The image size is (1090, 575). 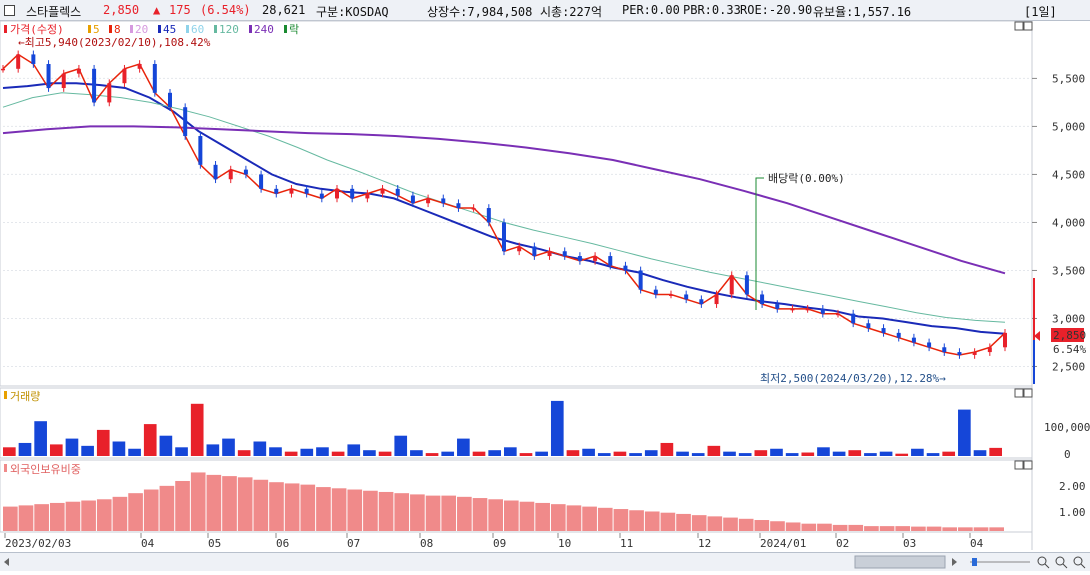 I want to click on price-tick-label: 5,500, so click(x=1068, y=78).